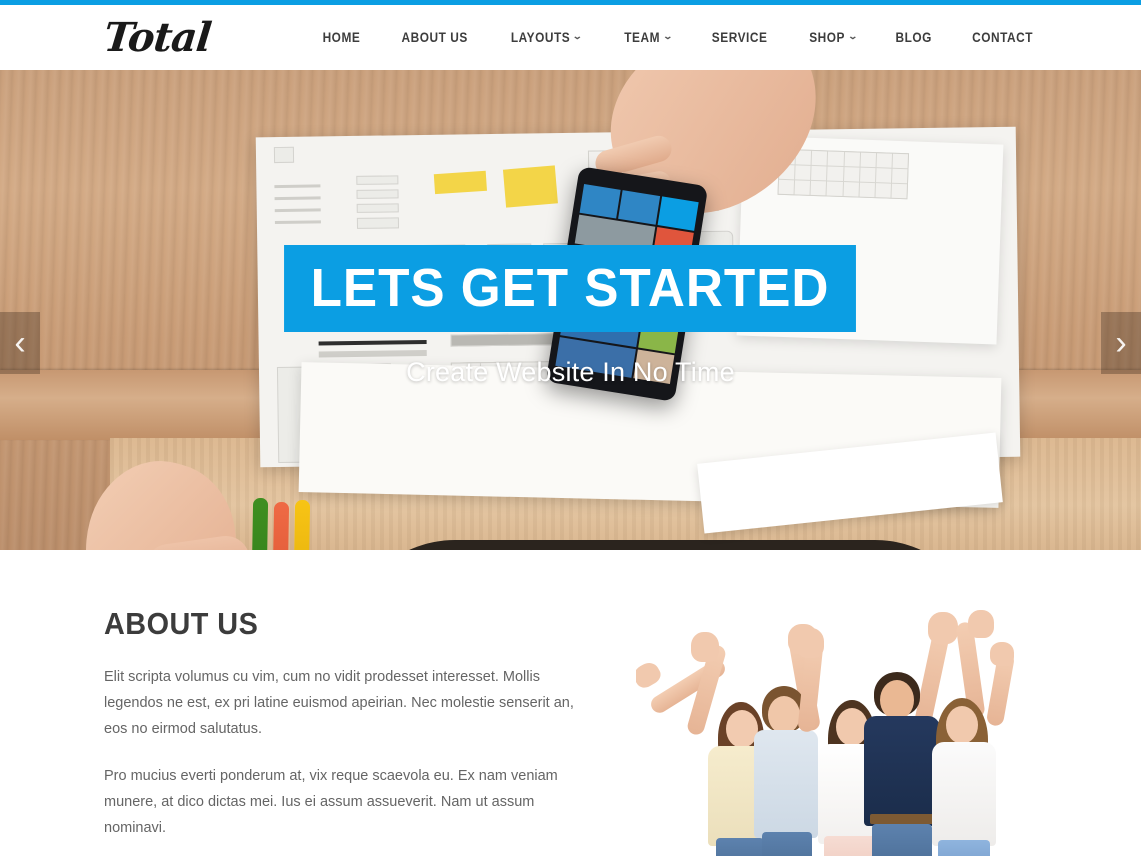 The height and width of the screenshot is (856, 1141). I want to click on marker-green, so click(259, 523).